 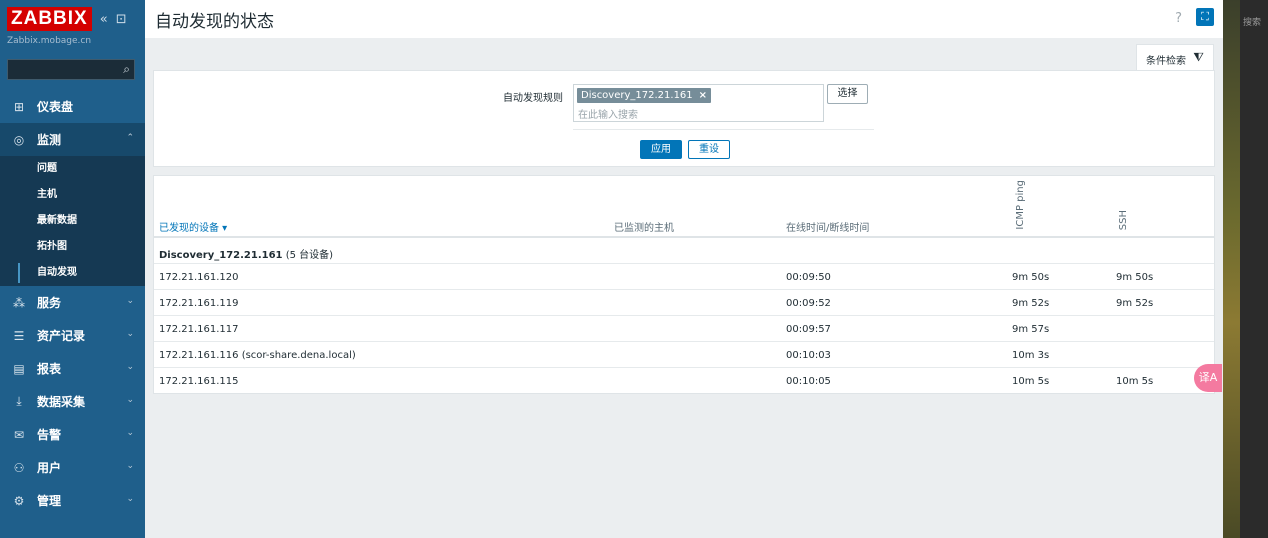 I want to click on page-title: 自动发现的状态, so click(x=214, y=22).